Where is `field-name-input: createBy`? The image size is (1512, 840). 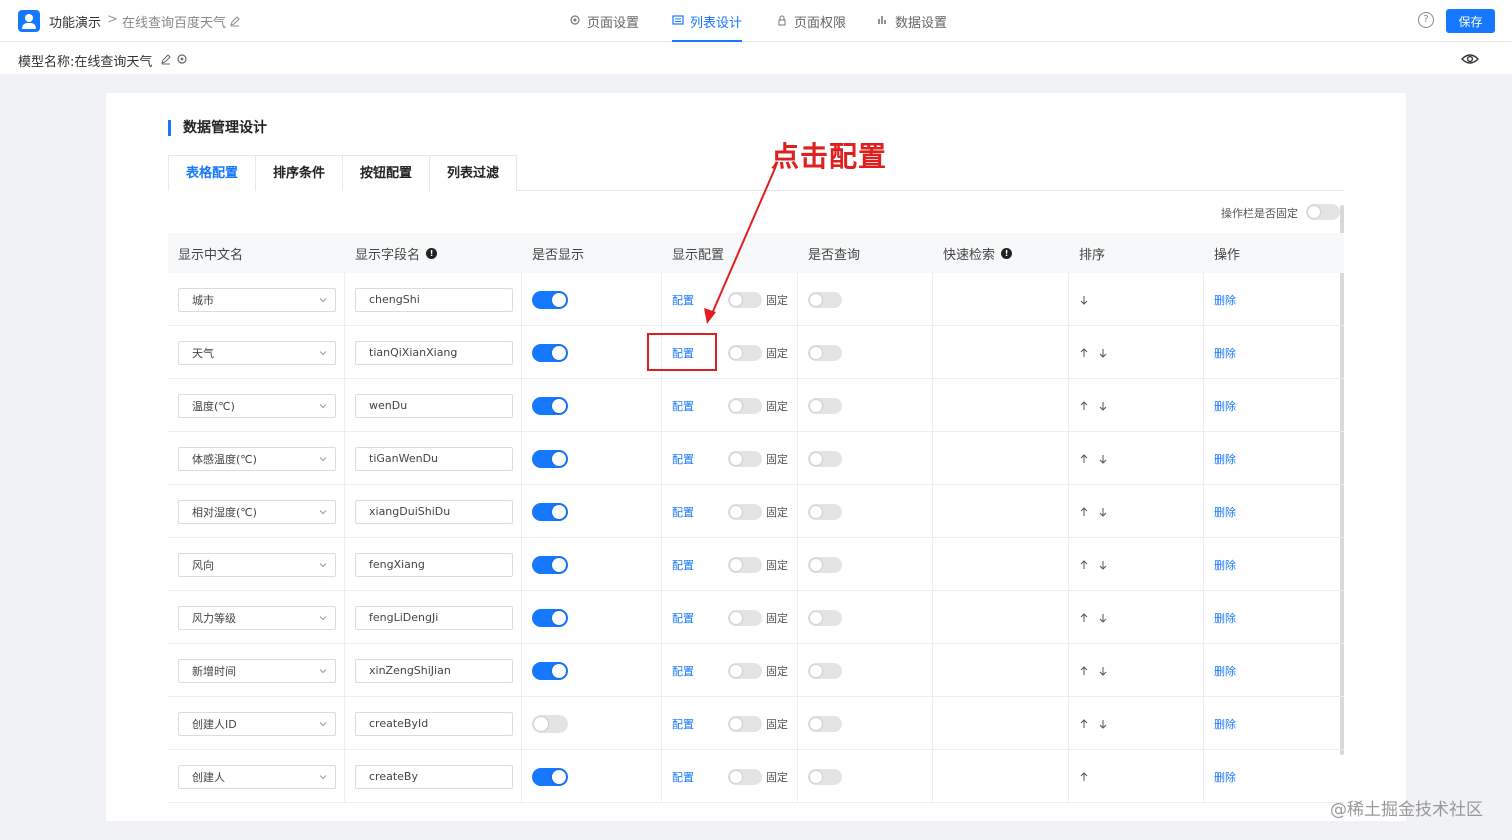
field-name-input: createBy is located at coordinates (434, 776).